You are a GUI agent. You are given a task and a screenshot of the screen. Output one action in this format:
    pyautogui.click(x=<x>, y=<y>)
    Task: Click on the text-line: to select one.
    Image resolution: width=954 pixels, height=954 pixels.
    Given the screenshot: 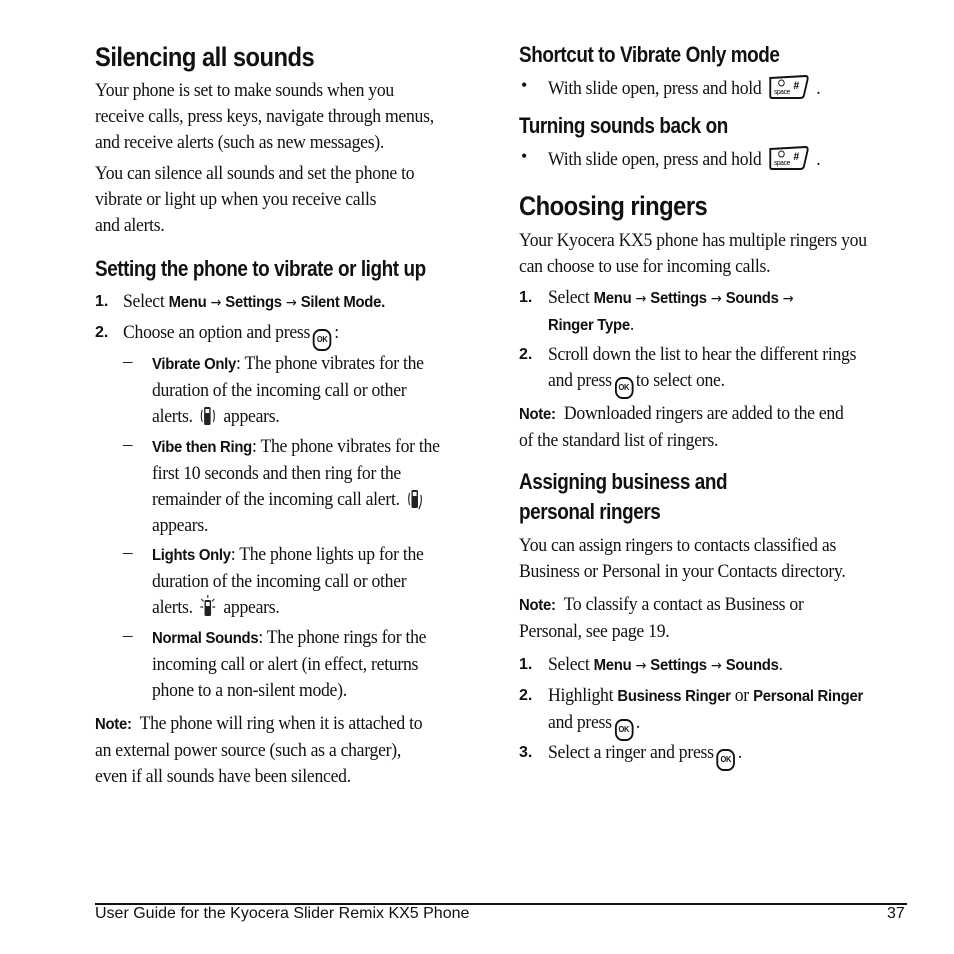 What is the action you would take?
    pyautogui.click(x=680, y=380)
    